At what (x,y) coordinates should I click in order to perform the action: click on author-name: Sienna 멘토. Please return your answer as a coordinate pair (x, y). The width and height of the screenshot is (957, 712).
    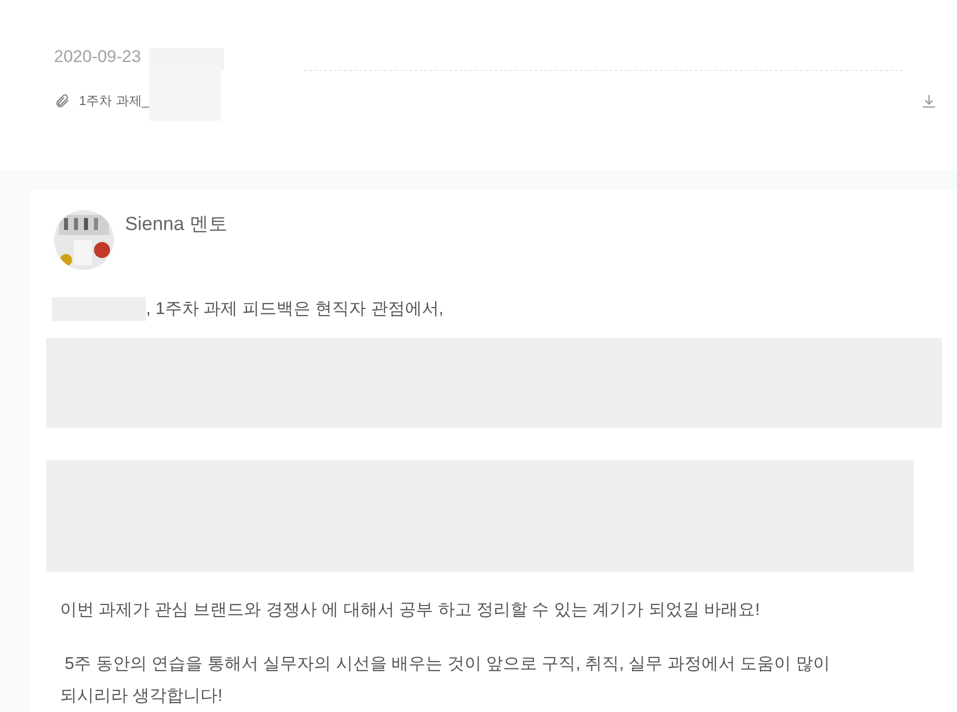
    Looking at the image, I should click on (176, 225).